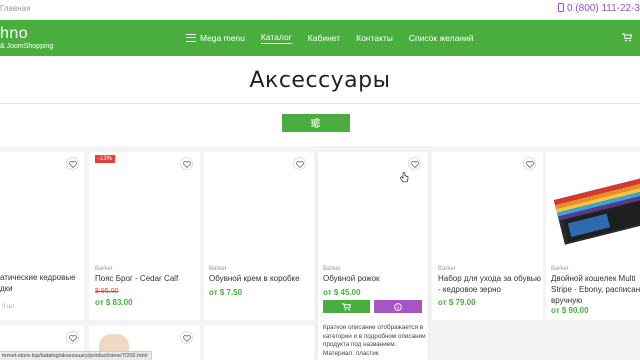 The width and height of the screenshot is (640, 360). What do you see at coordinates (374, 38) in the screenshot?
I see `nav-contacts: Контакты` at bounding box center [374, 38].